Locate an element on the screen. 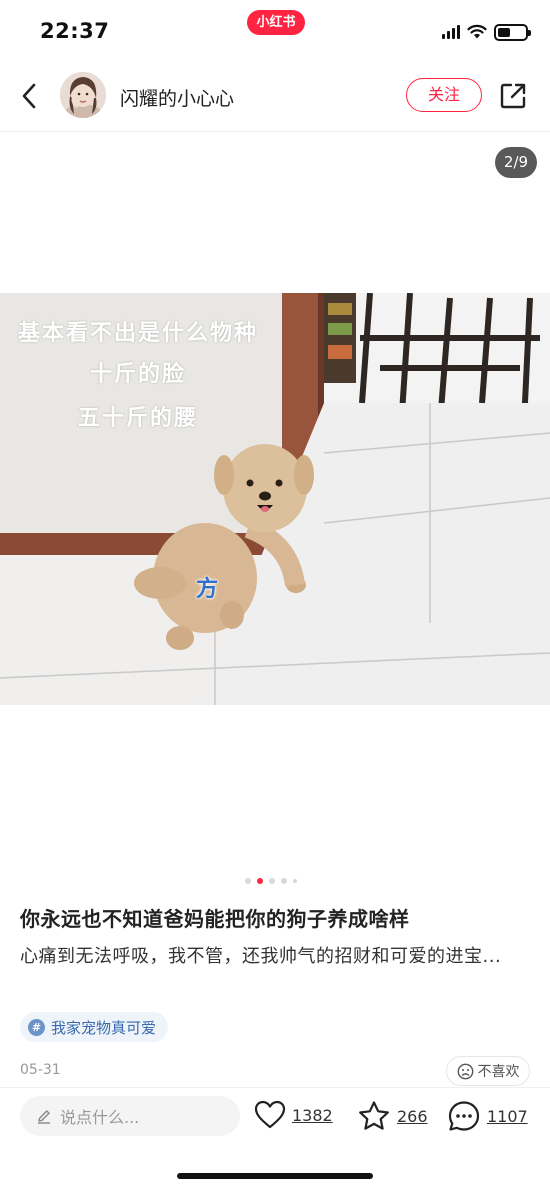  heart-icon is located at coordinates (270, 1114).